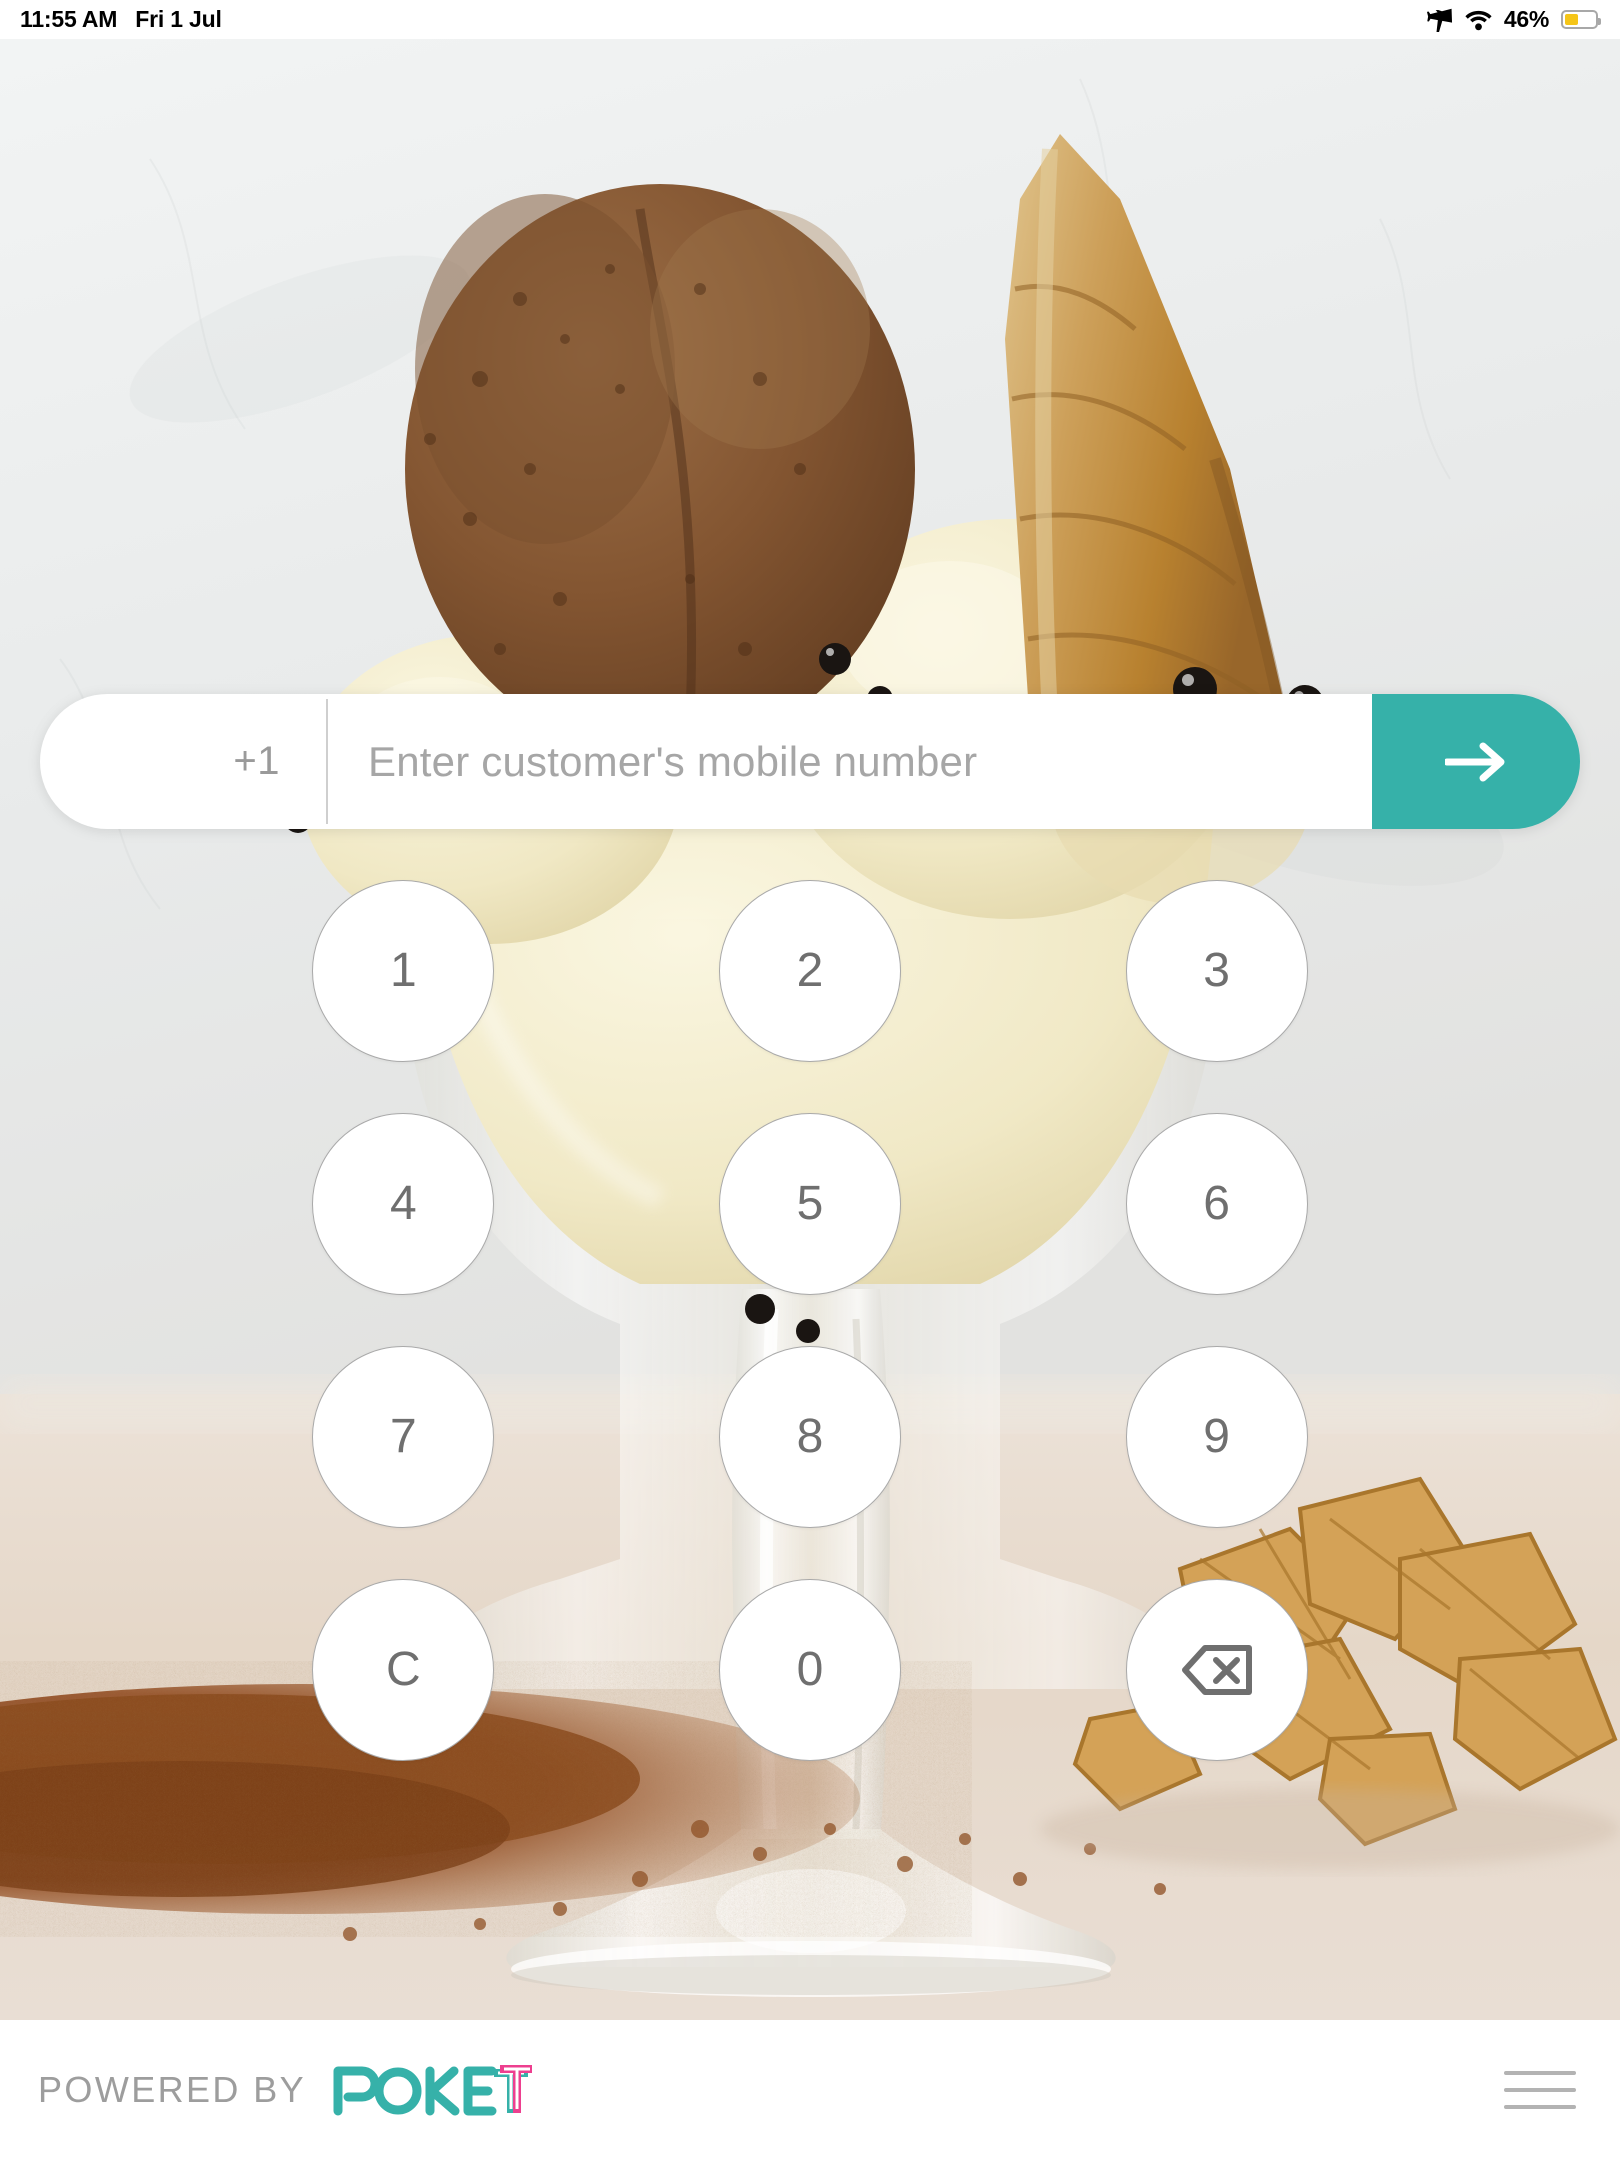  I want to click on key-label: C, so click(403, 1669).